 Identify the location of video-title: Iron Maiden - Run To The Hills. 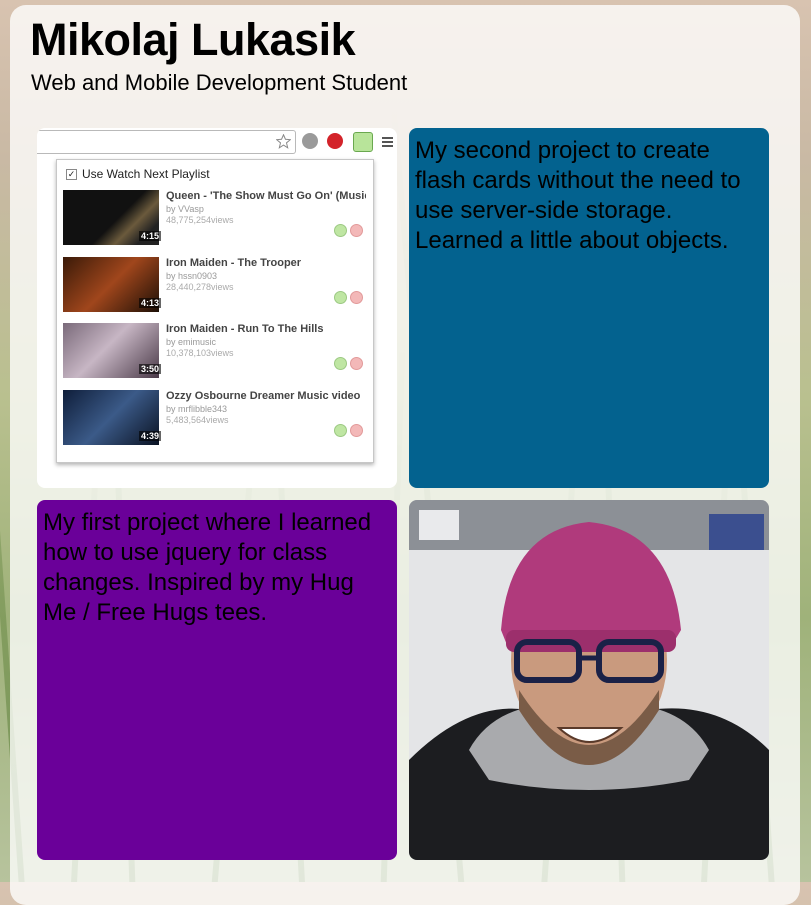
(266, 329).